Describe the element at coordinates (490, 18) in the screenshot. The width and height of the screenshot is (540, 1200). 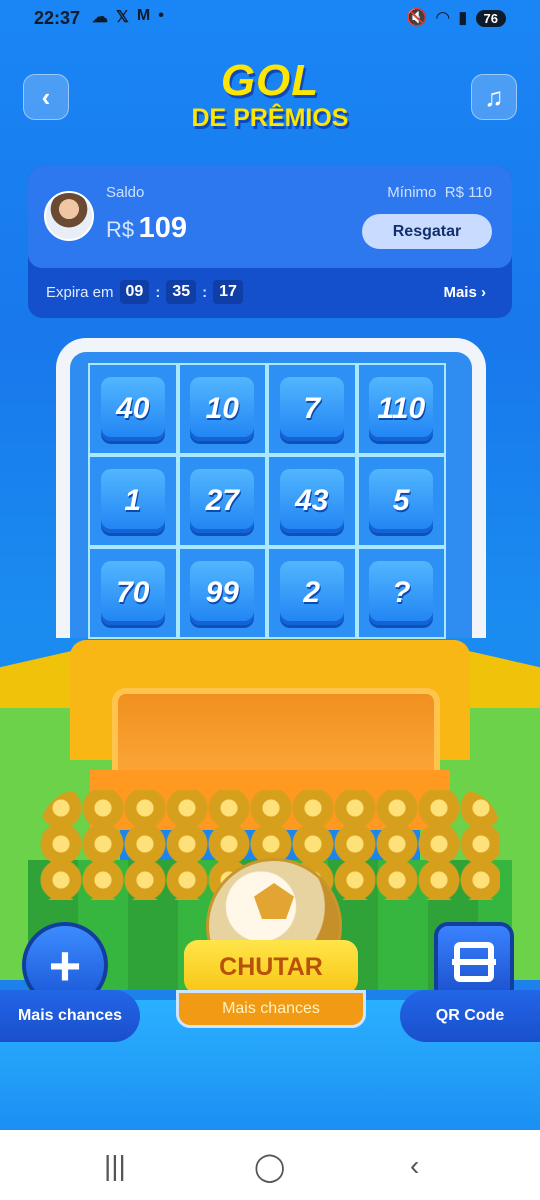
I see `battery-indicator: 76` at that location.